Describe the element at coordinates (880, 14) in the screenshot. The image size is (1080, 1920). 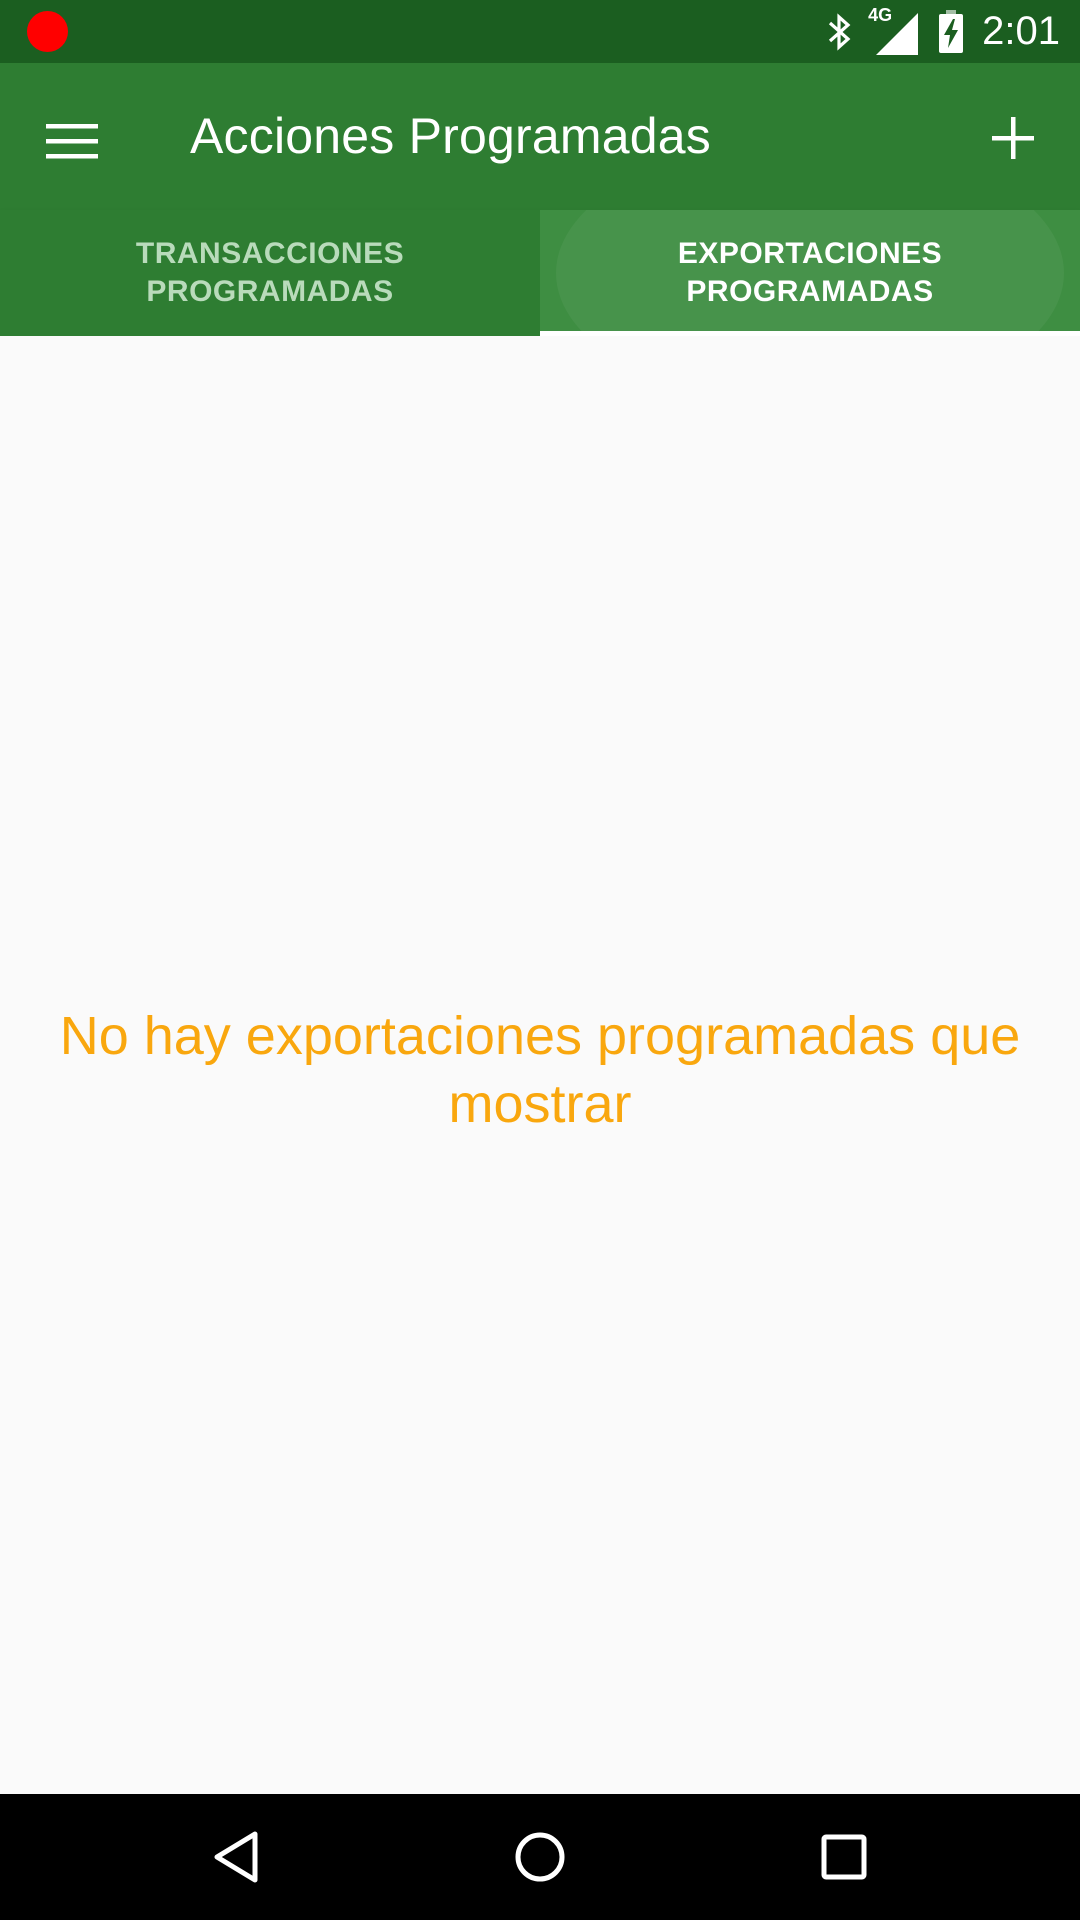
I see `network-label: 4G` at that location.